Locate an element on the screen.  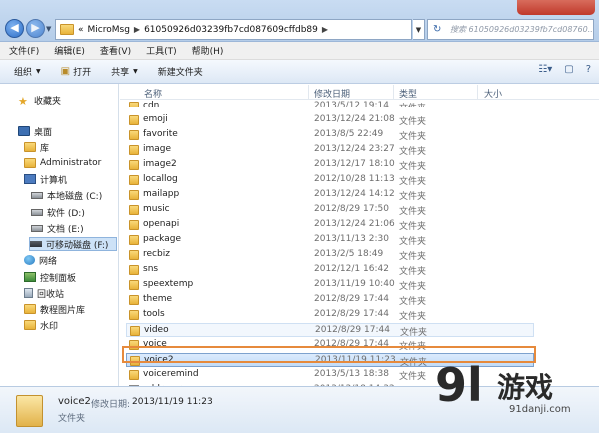
chevron-down-icon: ▼ is located at coordinates (135, 71).